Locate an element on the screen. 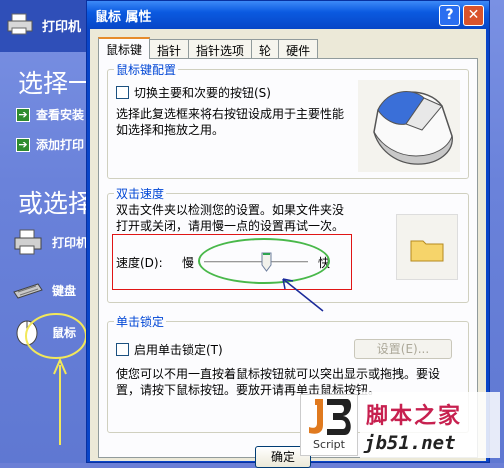 This screenshot has width=504, height=468. close-button: ✕ is located at coordinates (473, 15).